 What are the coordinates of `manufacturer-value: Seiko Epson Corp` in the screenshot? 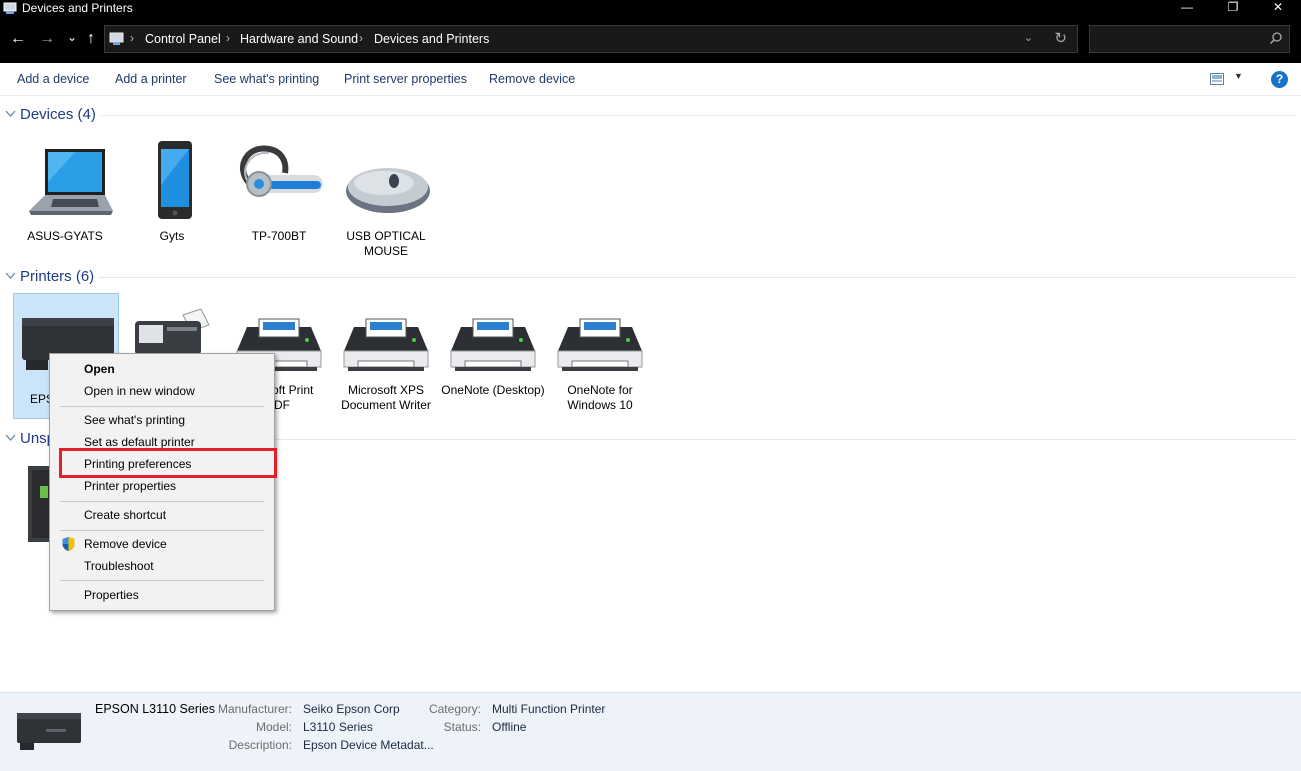 It's located at (351, 709).